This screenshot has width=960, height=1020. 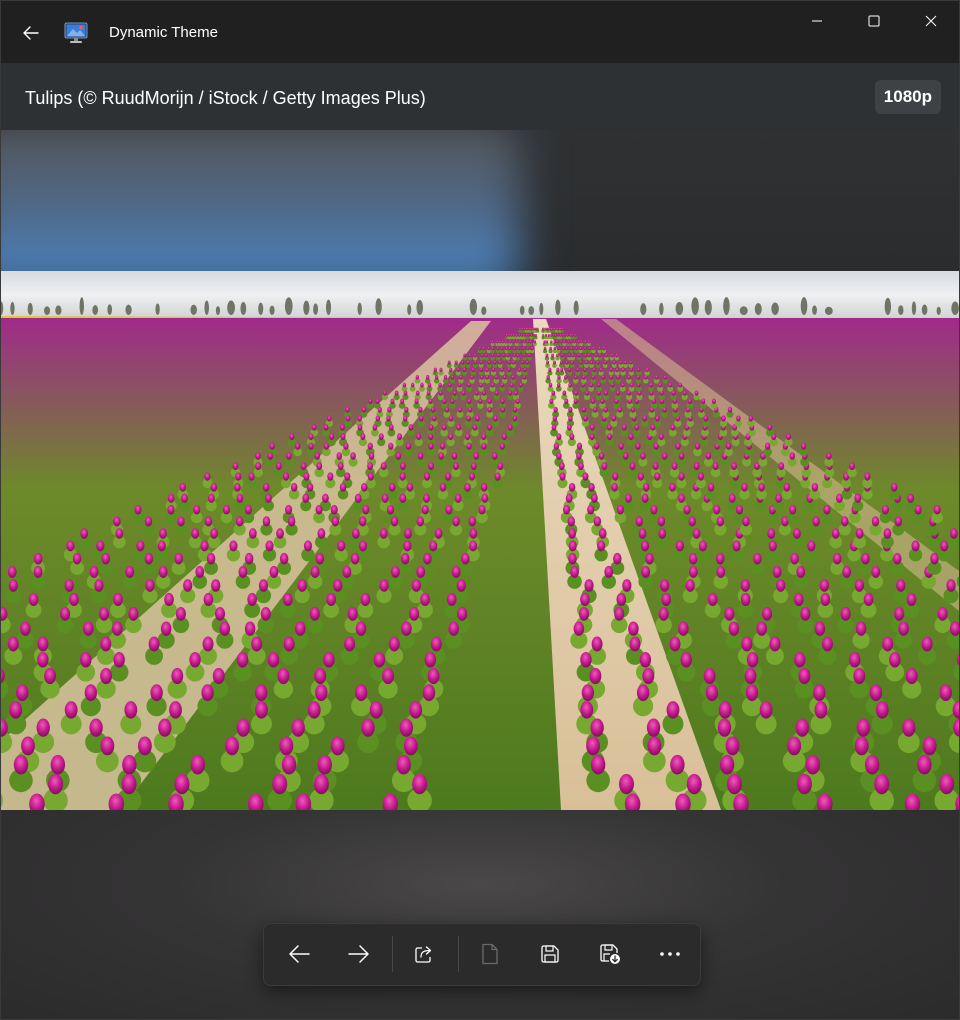 I want to click on back-arrow-icon, so click(x=31, y=33).